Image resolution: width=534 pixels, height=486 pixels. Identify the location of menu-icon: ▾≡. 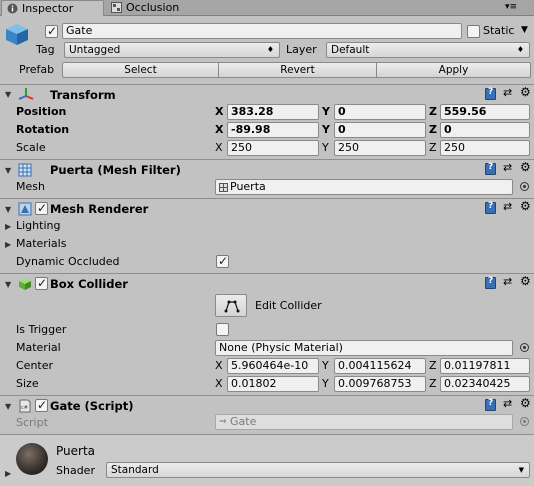
(511, 7).